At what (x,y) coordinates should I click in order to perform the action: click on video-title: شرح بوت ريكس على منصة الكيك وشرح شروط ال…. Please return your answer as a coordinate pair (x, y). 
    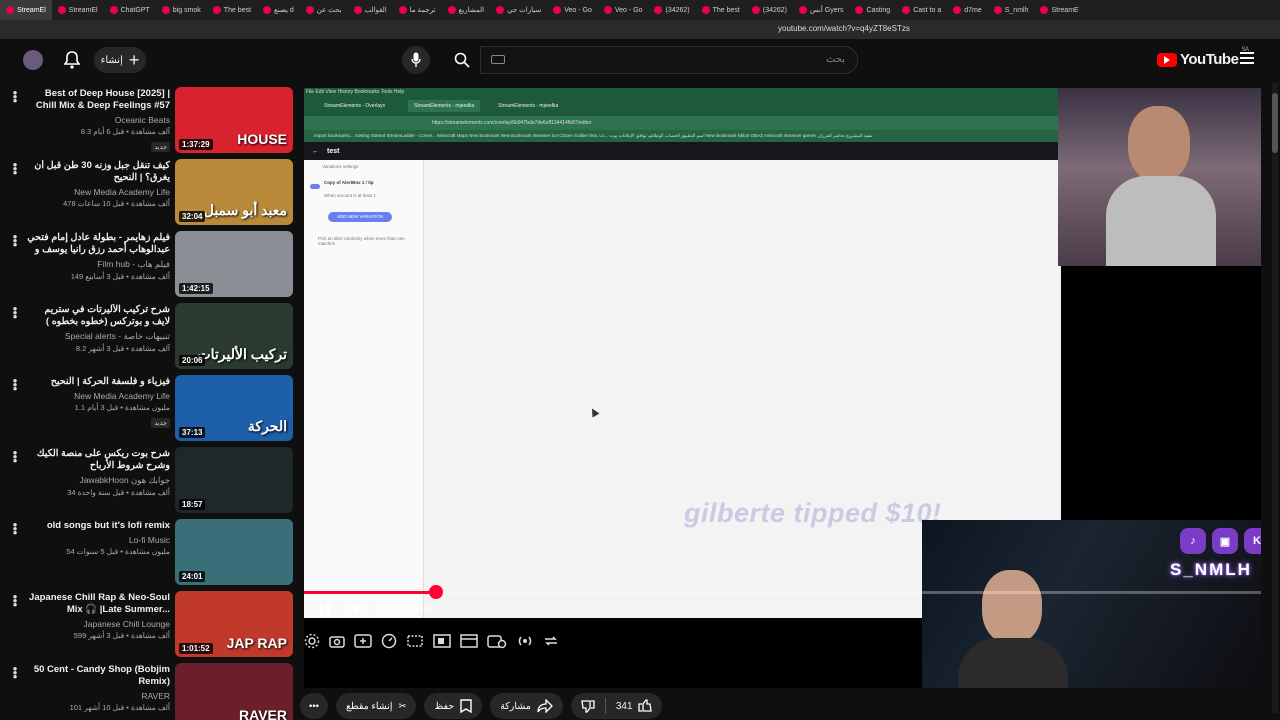
    Looking at the image, I should click on (97, 460).